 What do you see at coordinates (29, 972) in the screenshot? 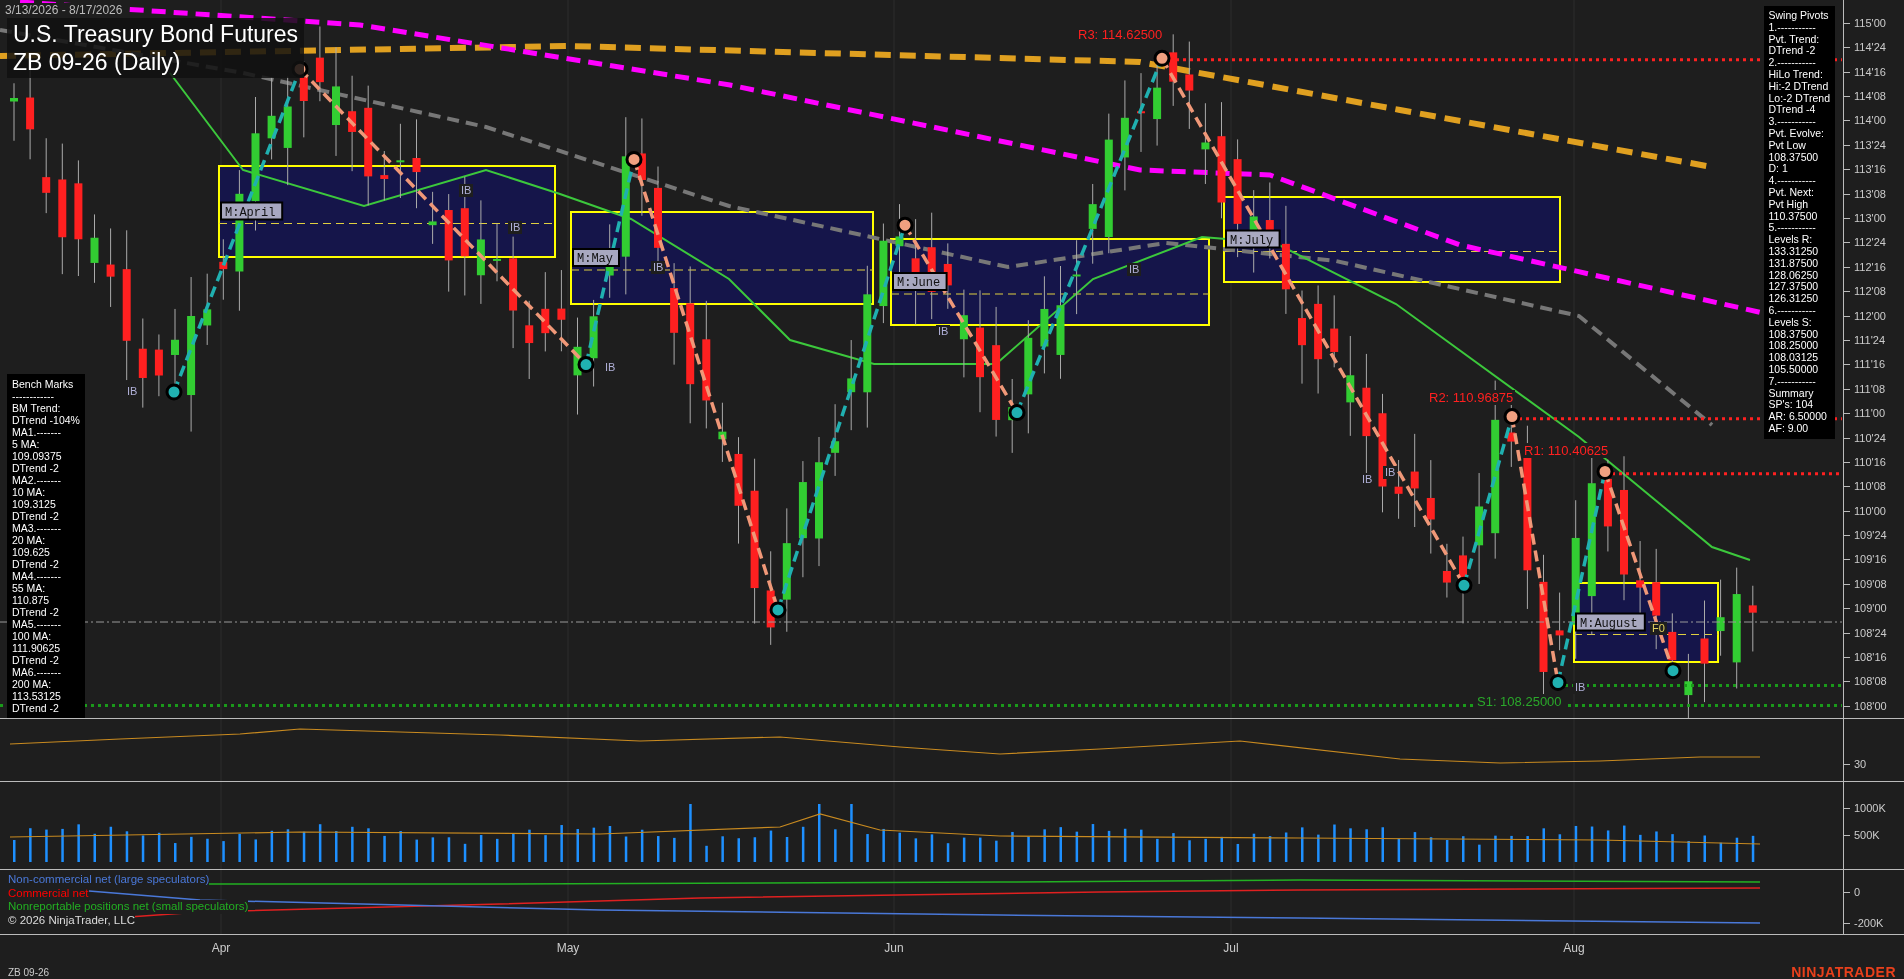
I see `instrument-label: ZB 09-26` at bounding box center [29, 972].